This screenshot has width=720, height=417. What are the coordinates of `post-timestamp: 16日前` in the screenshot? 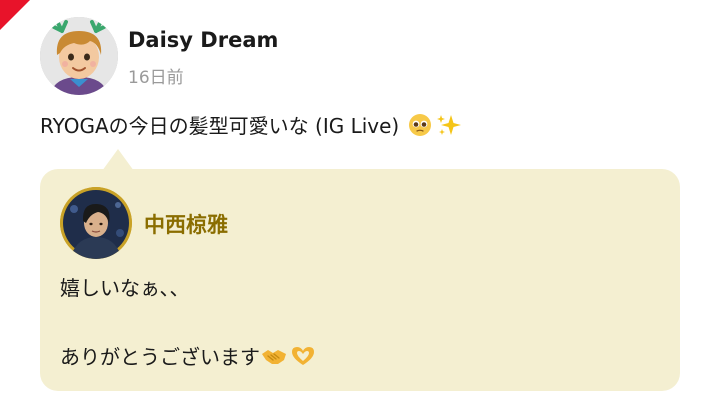 It's located at (156, 78).